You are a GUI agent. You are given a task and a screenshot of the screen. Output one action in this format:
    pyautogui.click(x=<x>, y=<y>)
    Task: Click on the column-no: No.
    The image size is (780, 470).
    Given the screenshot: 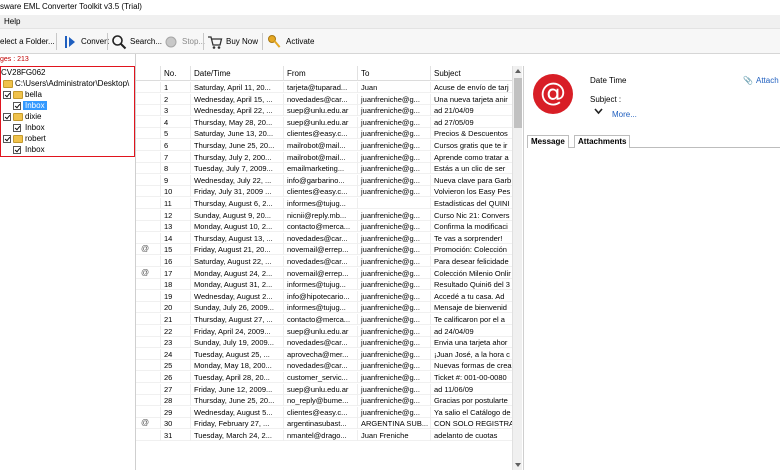 What is the action you would take?
    pyautogui.click(x=175, y=73)
    